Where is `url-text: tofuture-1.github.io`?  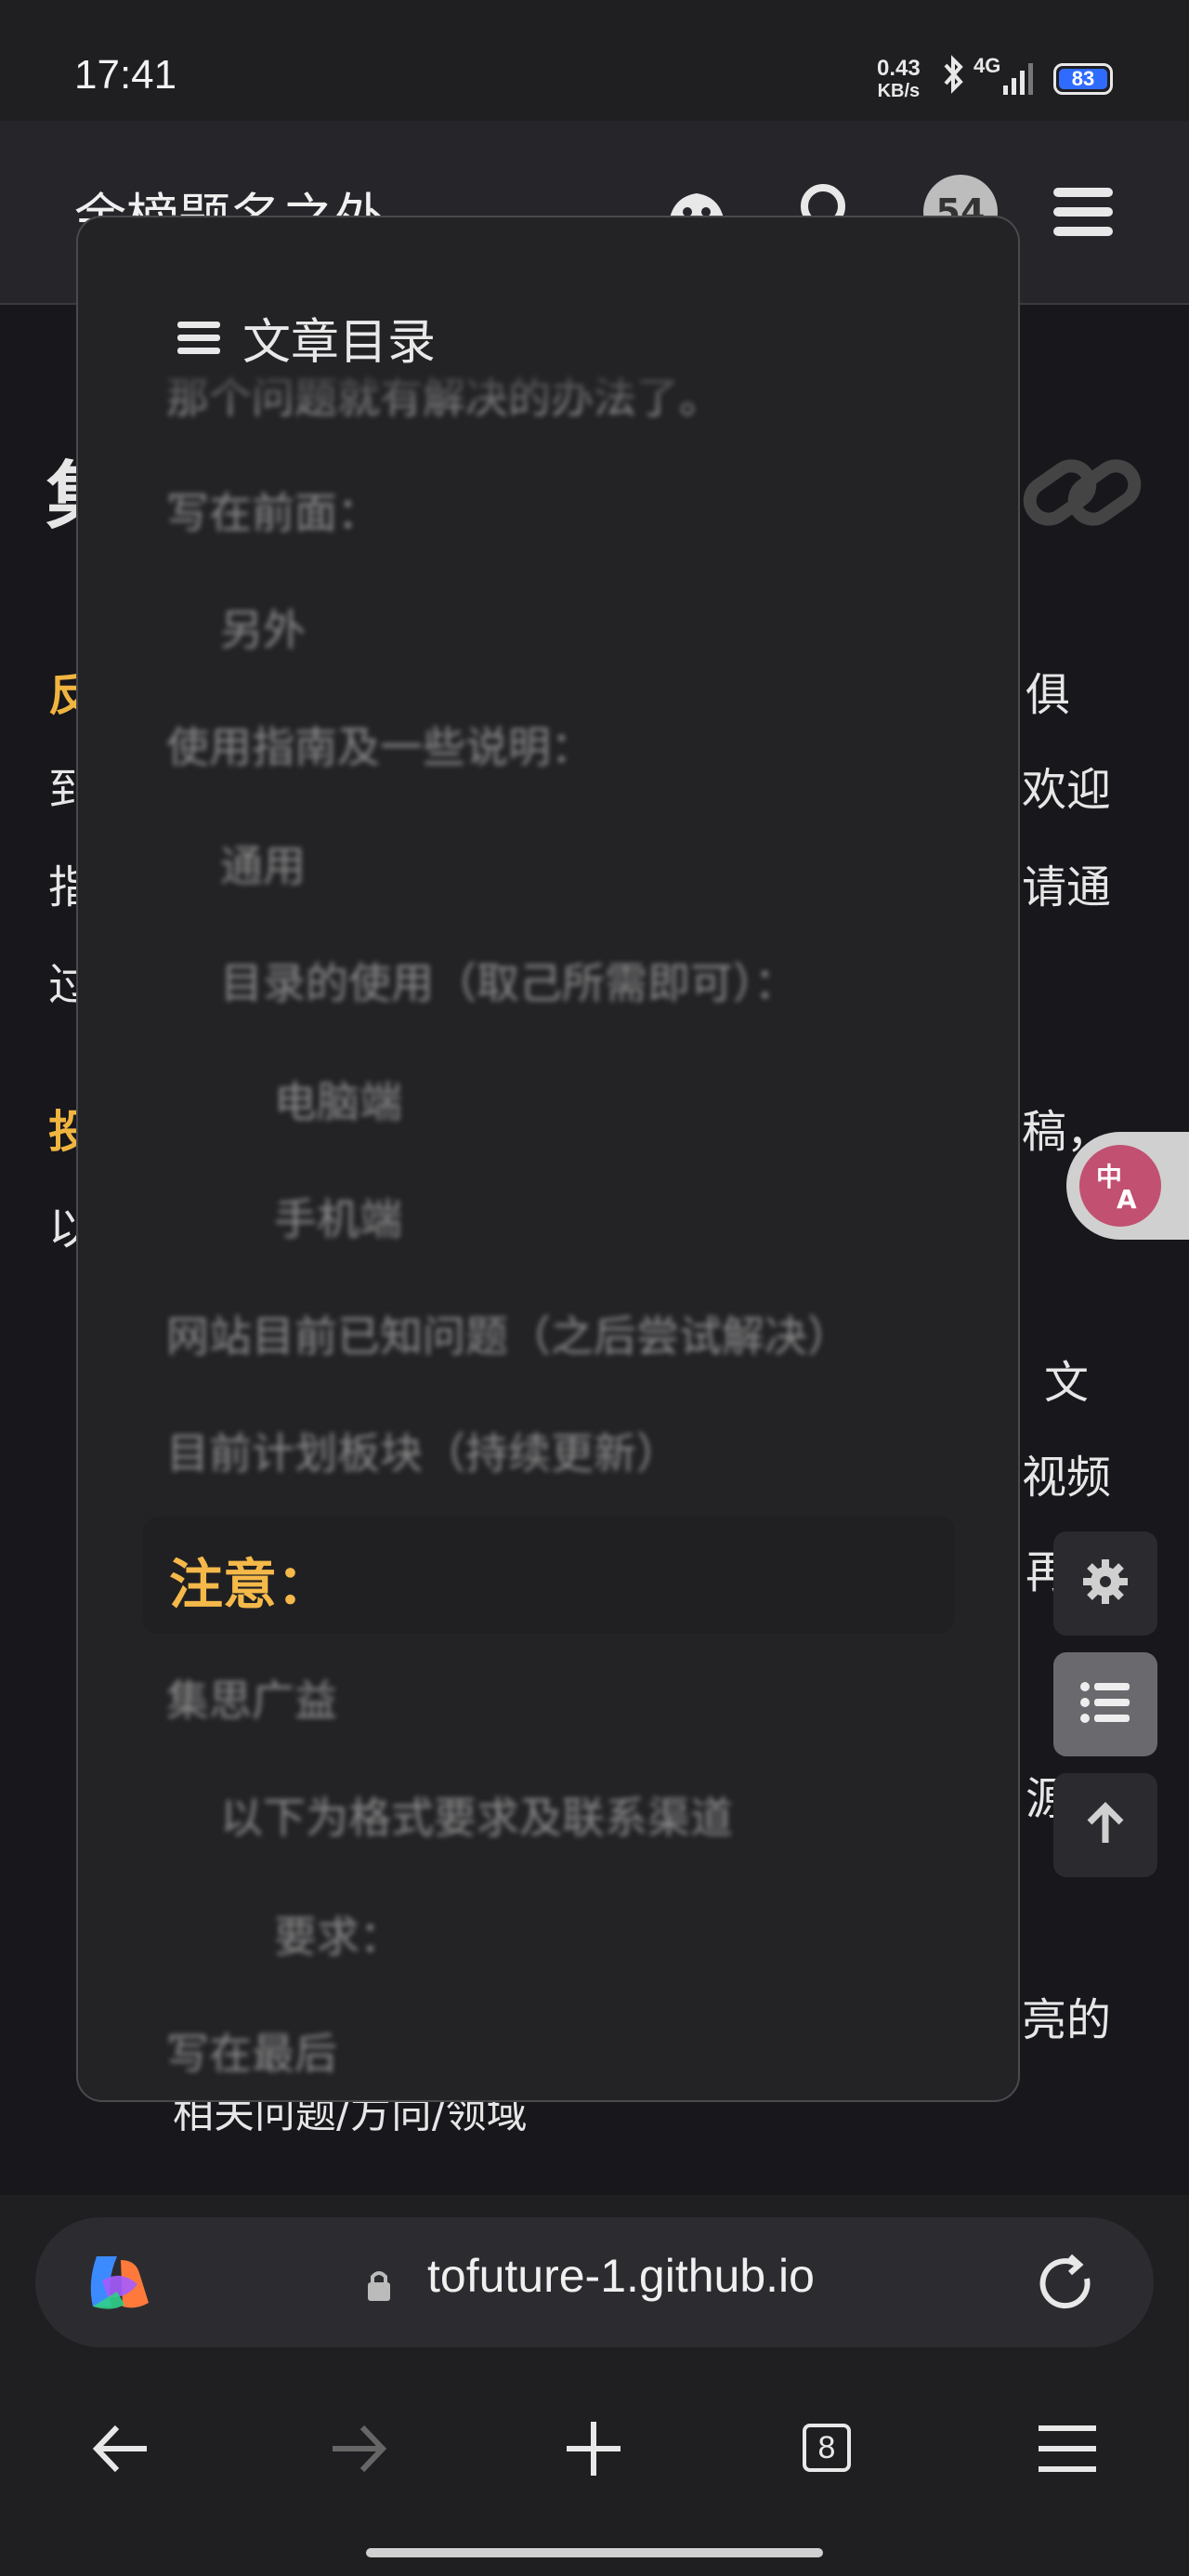
url-text: tofuture-1.github.io is located at coordinates (621, 2276).